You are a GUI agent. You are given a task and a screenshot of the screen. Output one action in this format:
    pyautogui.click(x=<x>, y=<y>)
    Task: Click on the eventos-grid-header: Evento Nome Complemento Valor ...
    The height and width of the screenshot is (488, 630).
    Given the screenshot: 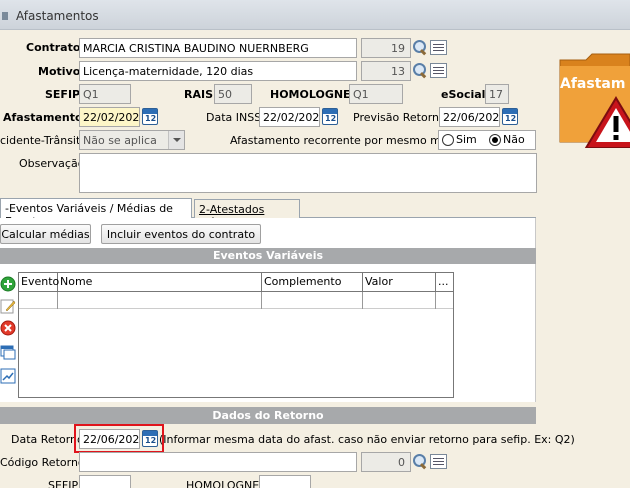 What is the action you would take?
    pyautogui.click(x=236, y=282)
    